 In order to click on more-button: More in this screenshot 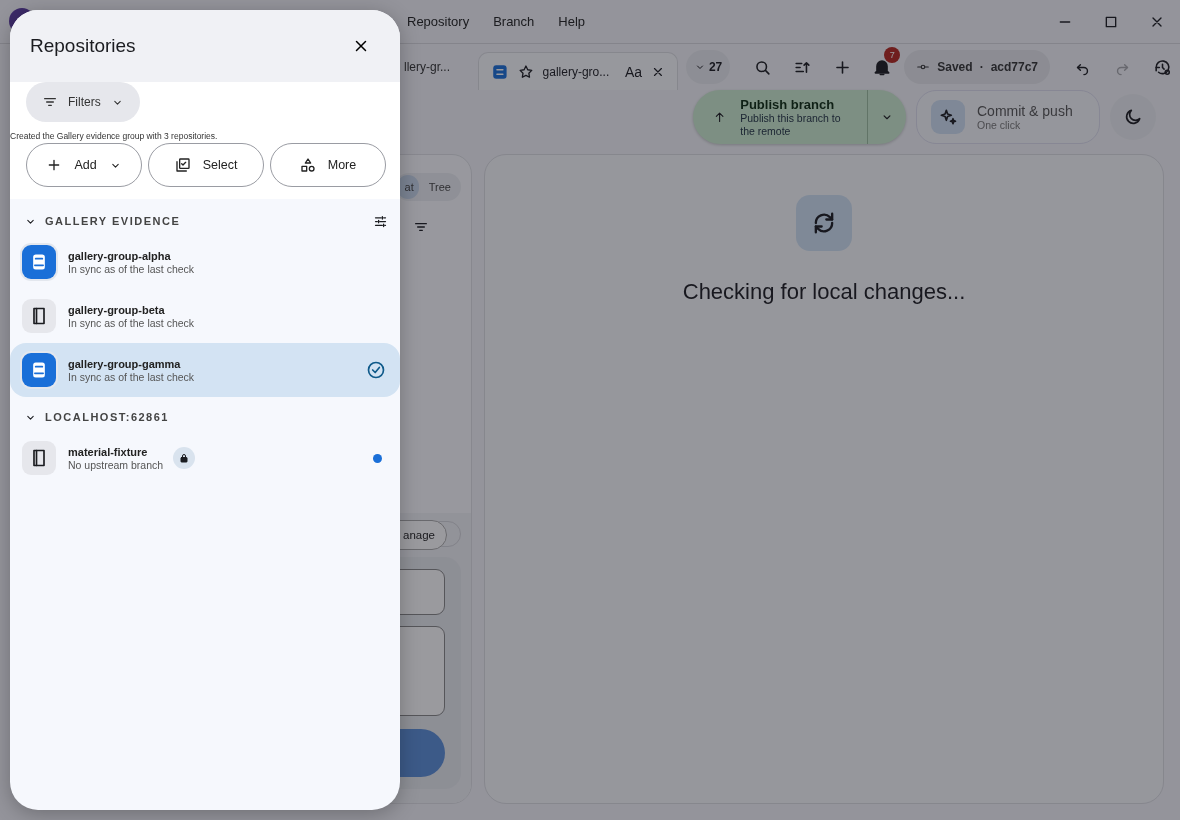, I will do `click(328, 165)`.